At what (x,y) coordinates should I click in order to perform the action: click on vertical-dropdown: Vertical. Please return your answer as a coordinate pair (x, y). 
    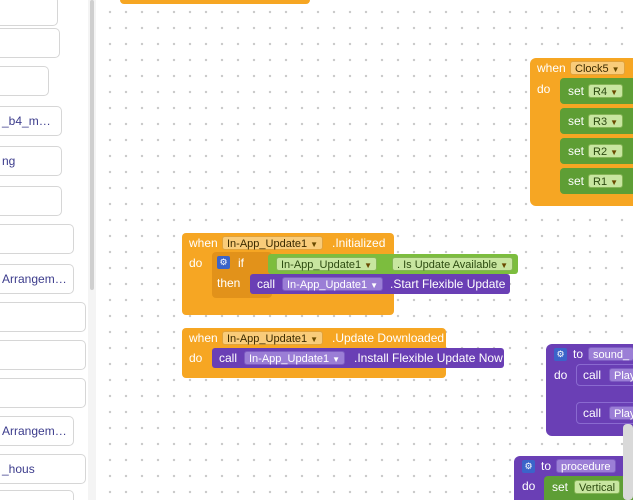
    Looking at the image, I should click on (597, 487).